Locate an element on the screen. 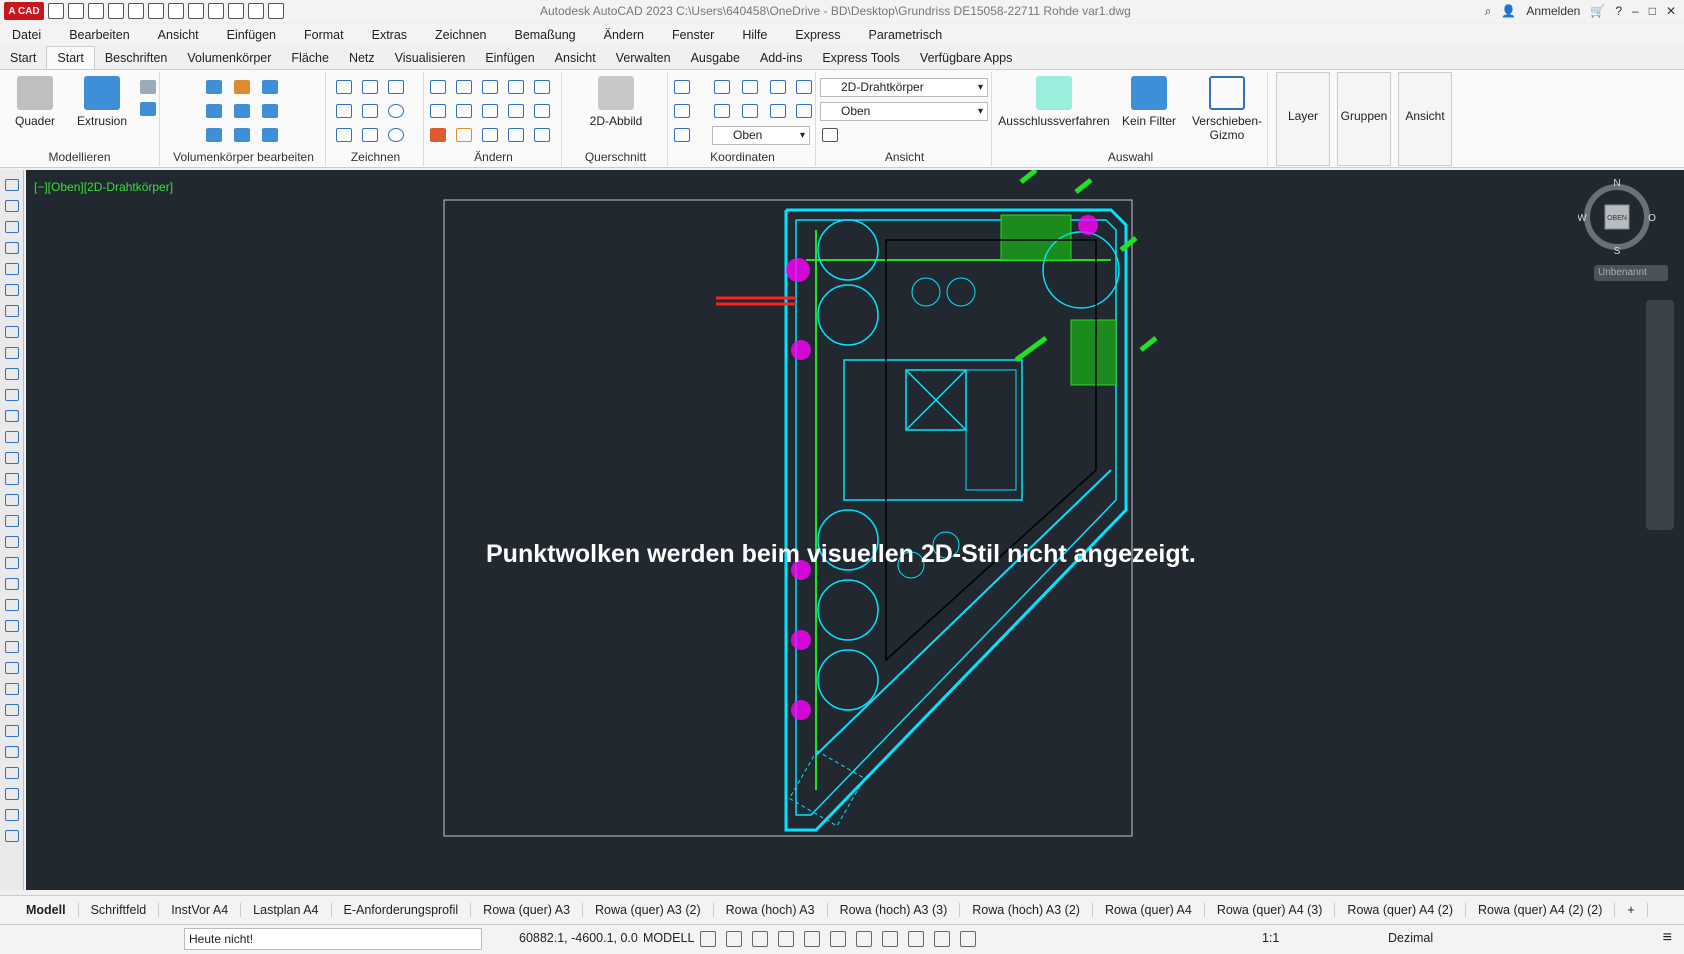  compass-east: O is located at coordinates (1652, 218).